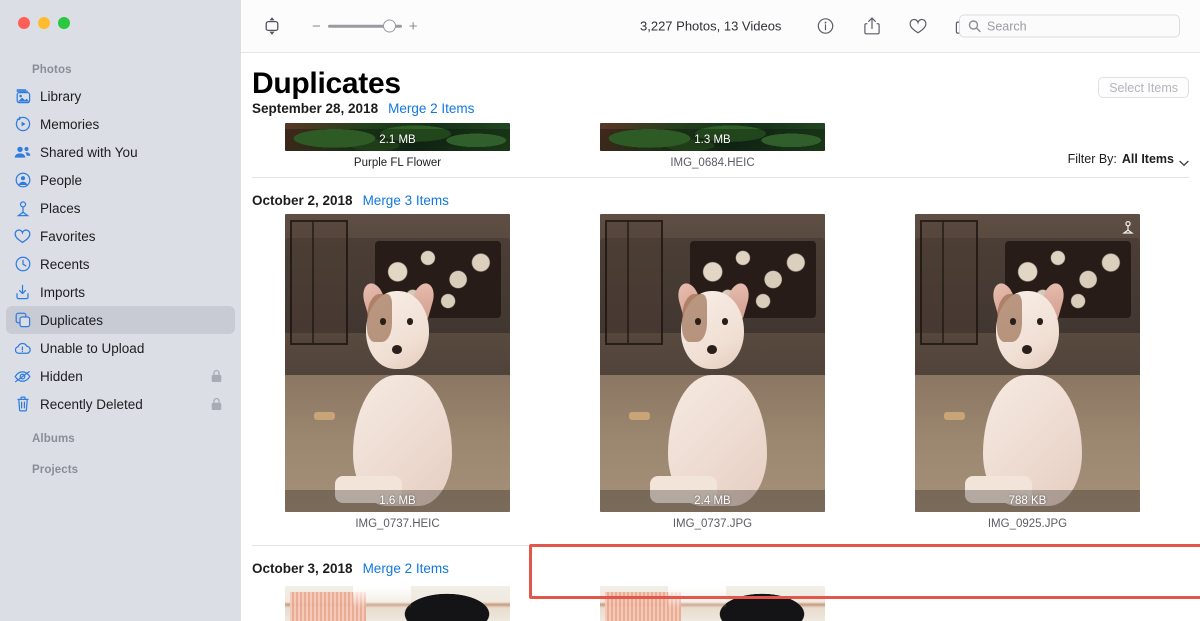 This screenshot has height=621, width=1200. I want to click on places-pin-icon, so click(22, 208).